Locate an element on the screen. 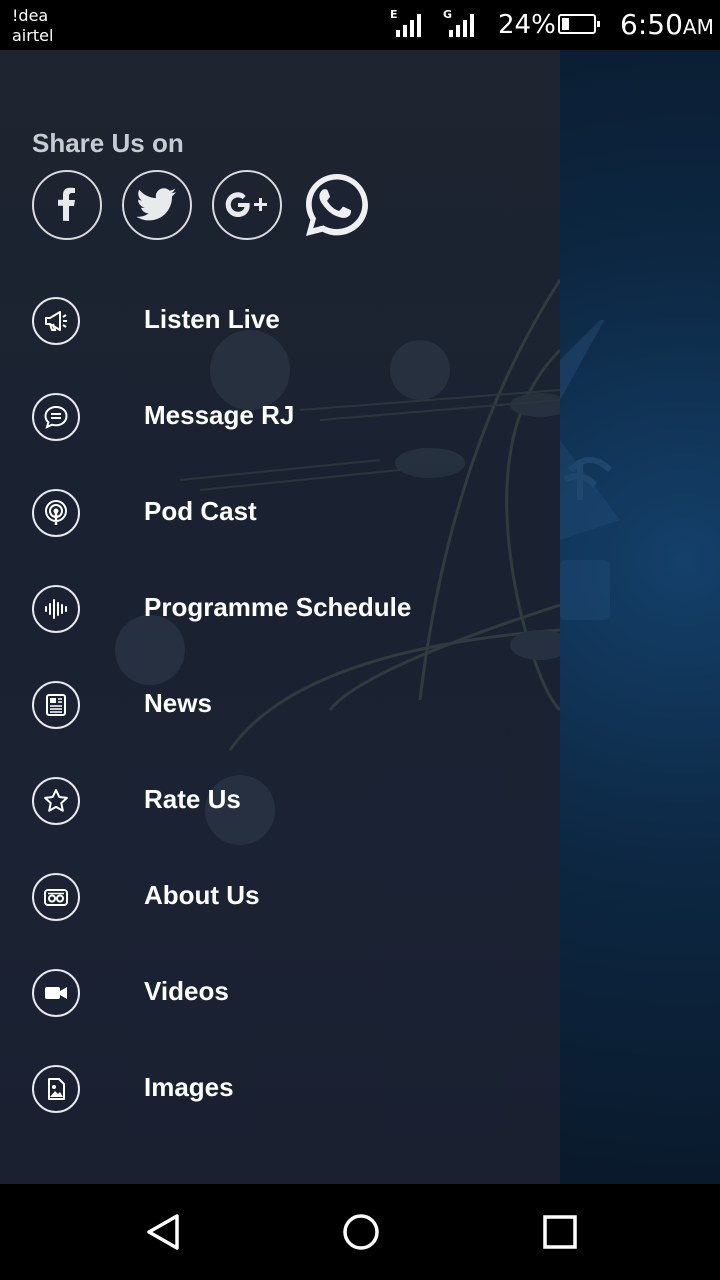 The image size is (720, 1280). whatsapp-icon is located at coordinates (337, 205).